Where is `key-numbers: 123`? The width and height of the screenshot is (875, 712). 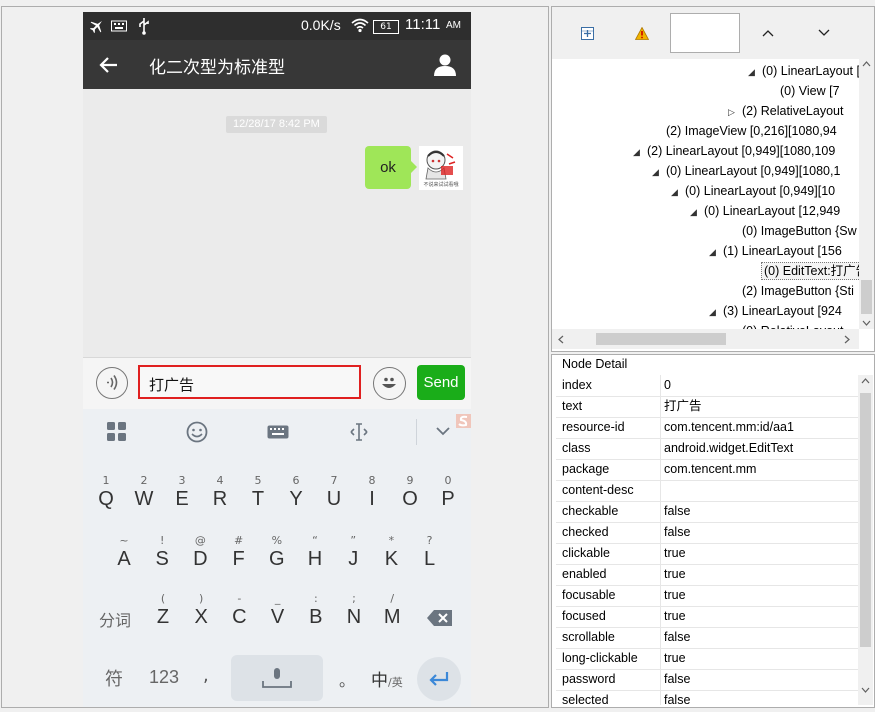 key-numbers: 123 is located at coordinates (164, 677).